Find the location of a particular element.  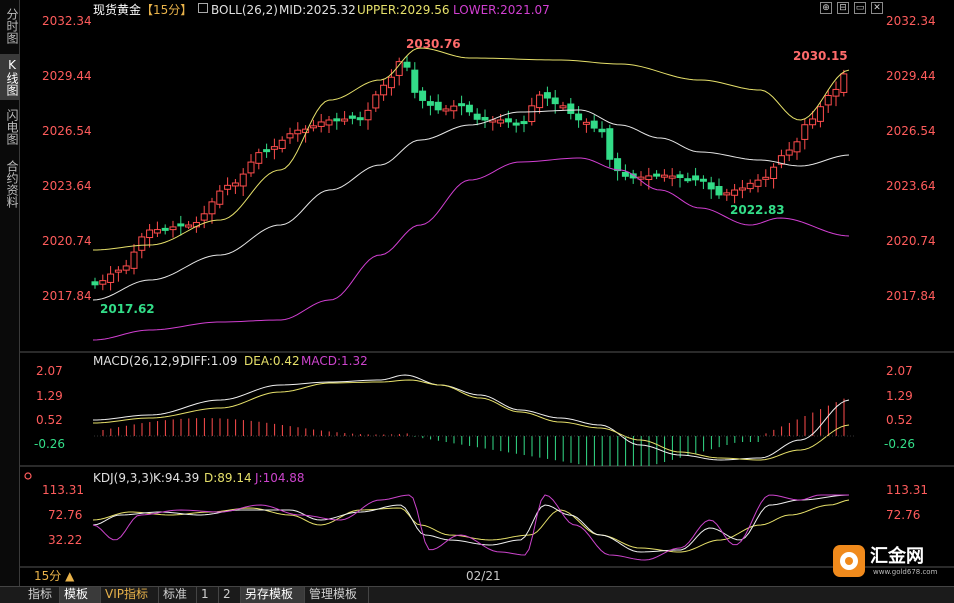

x-axis-date: 02/21 is located at coordinates (483, 576).